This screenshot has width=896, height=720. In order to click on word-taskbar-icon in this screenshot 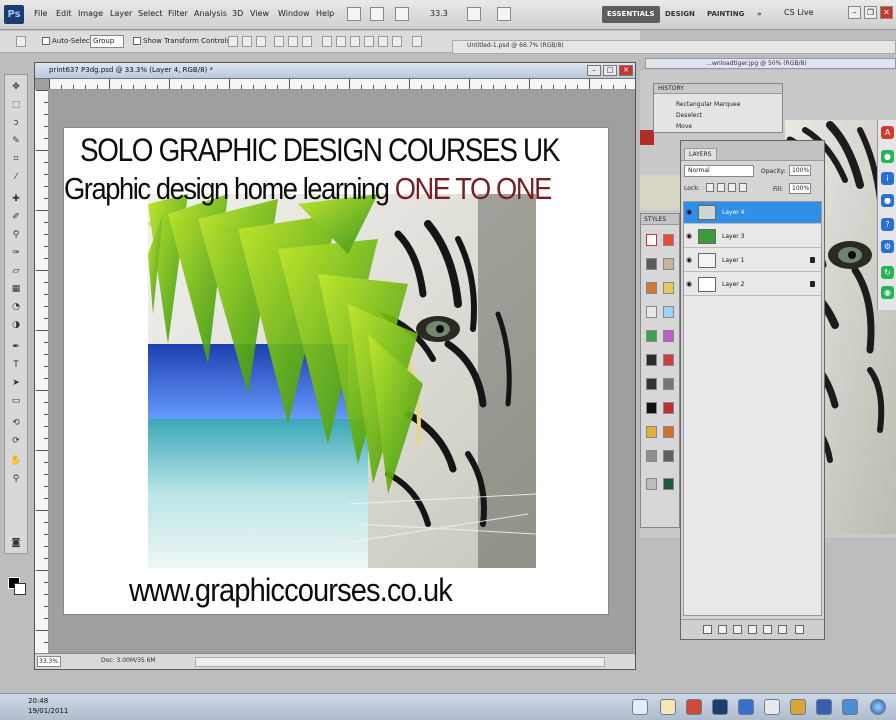, I will do `click(746, 707)`.